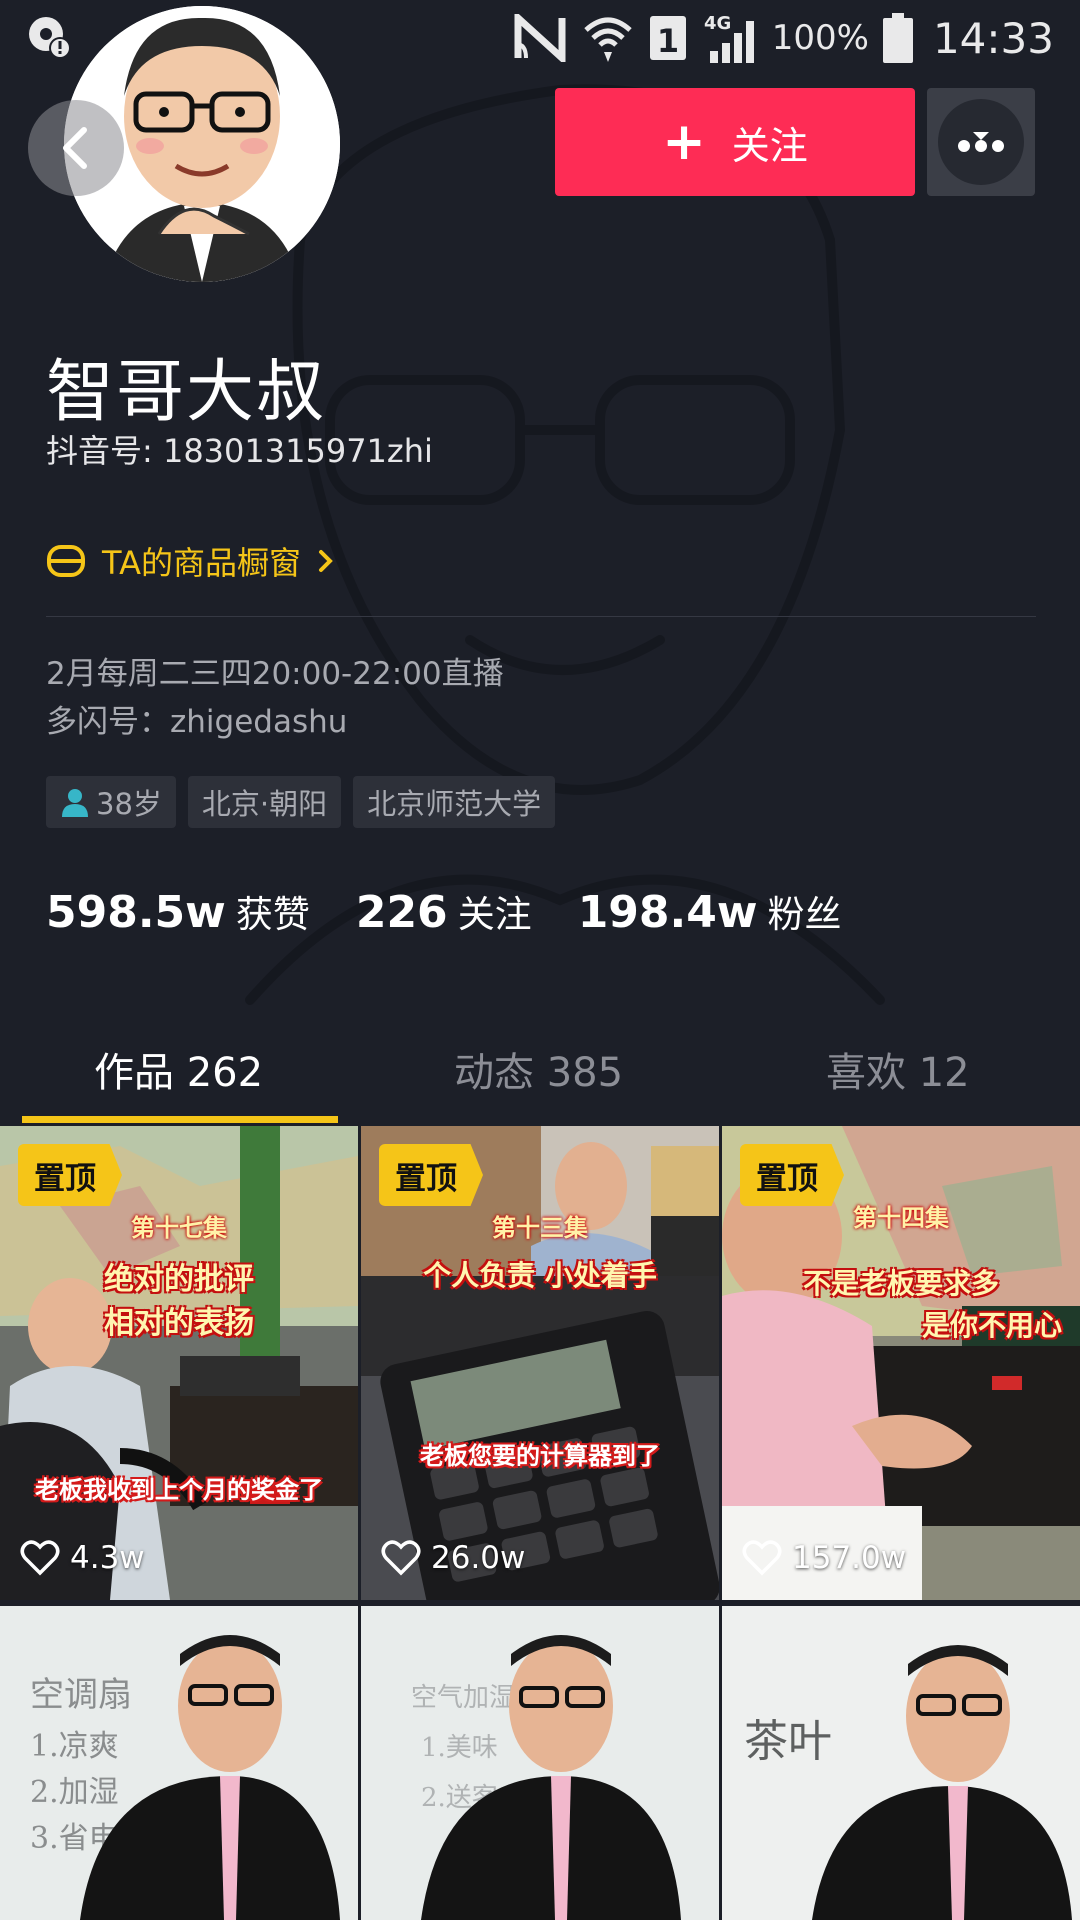 The image size is (1080, 1920). Describe the element at coordinates (179, 1323) in the screenshot. I see `caption-line: 相对的表扬` at that location.